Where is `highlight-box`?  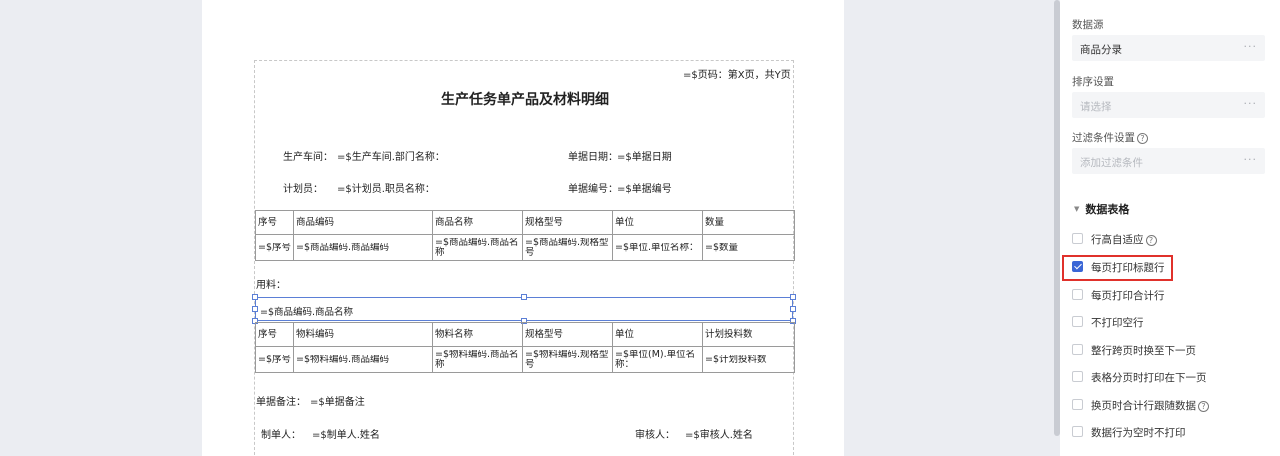
highlight-box is located at coordinates (1117, 268).